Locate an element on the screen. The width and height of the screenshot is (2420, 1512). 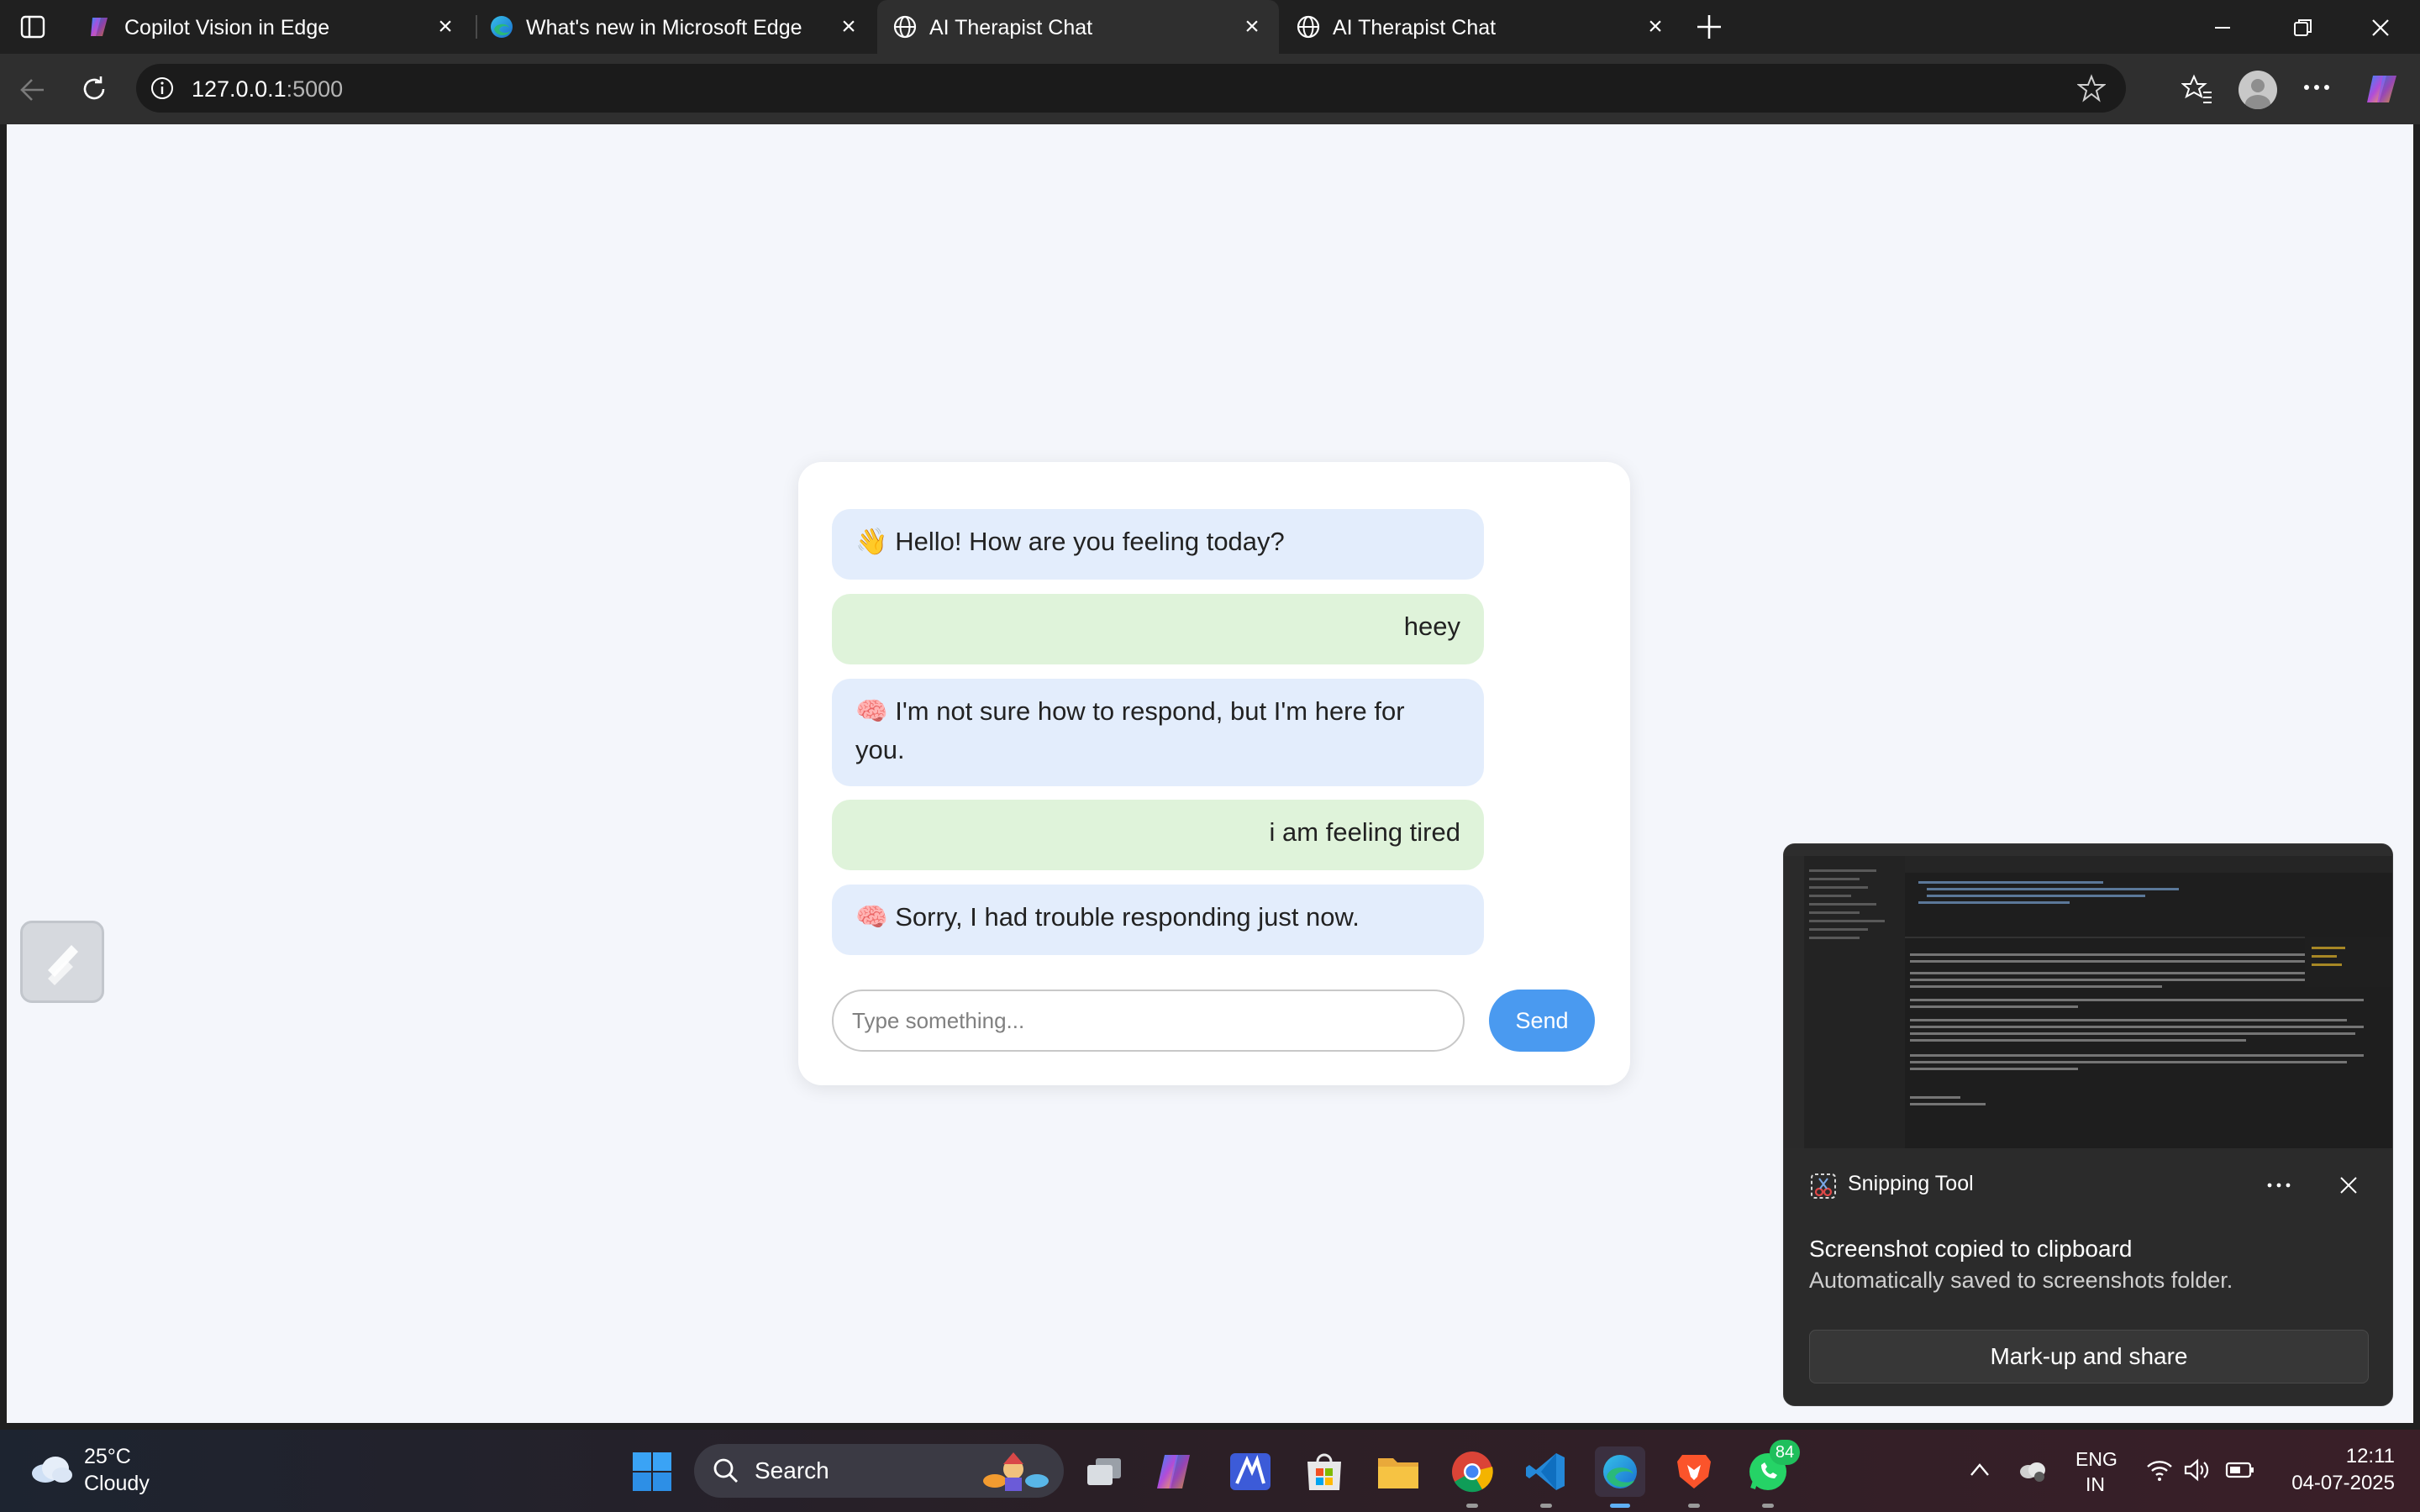
weather-temp: 25°C is located at coordinates (107, 1456).